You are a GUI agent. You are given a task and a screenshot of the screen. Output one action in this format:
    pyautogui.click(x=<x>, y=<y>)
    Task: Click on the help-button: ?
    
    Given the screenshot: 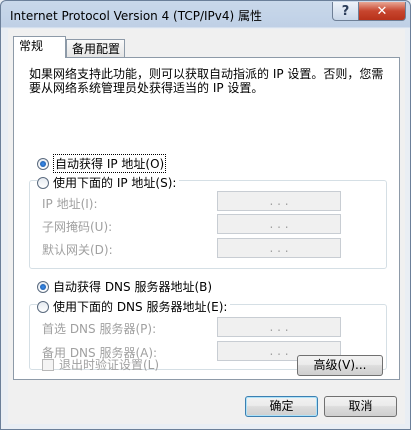 What is the action you would take?
    pyautogui.click(x=345, y=11)
    